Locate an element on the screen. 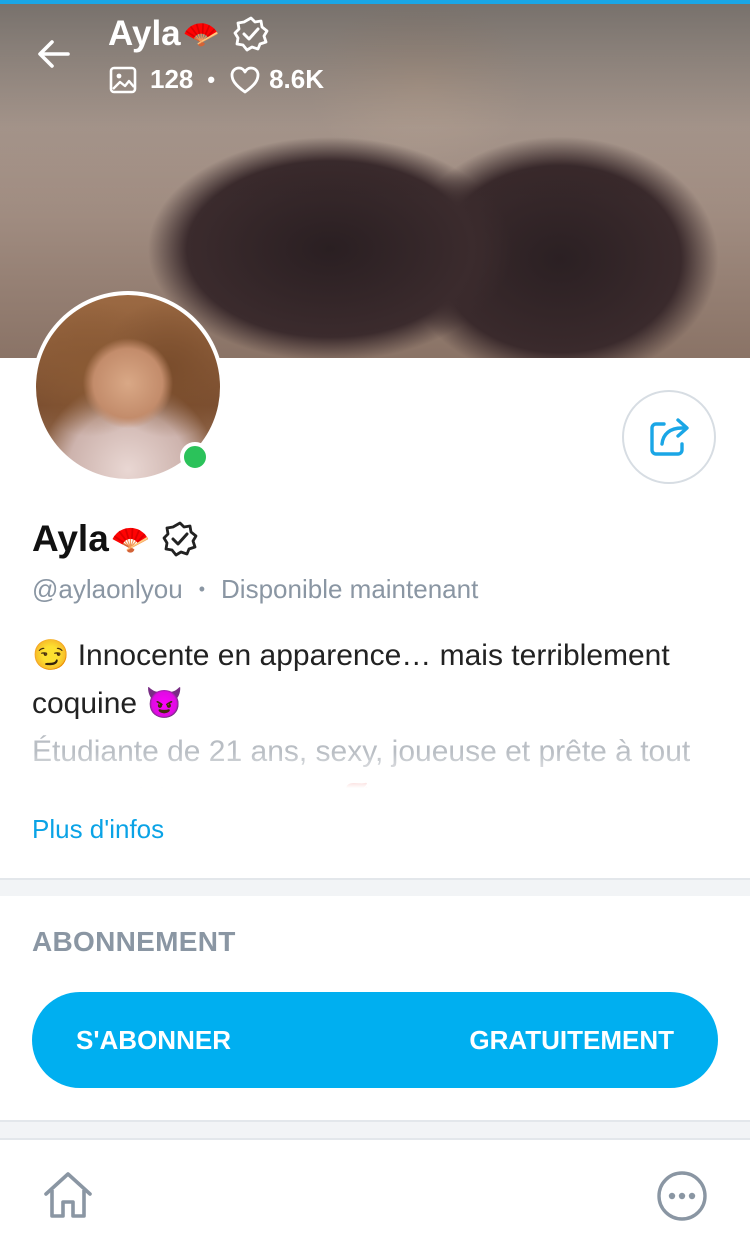  cover-stats: 128 • 8.6K is located at coordinates (216, 79).